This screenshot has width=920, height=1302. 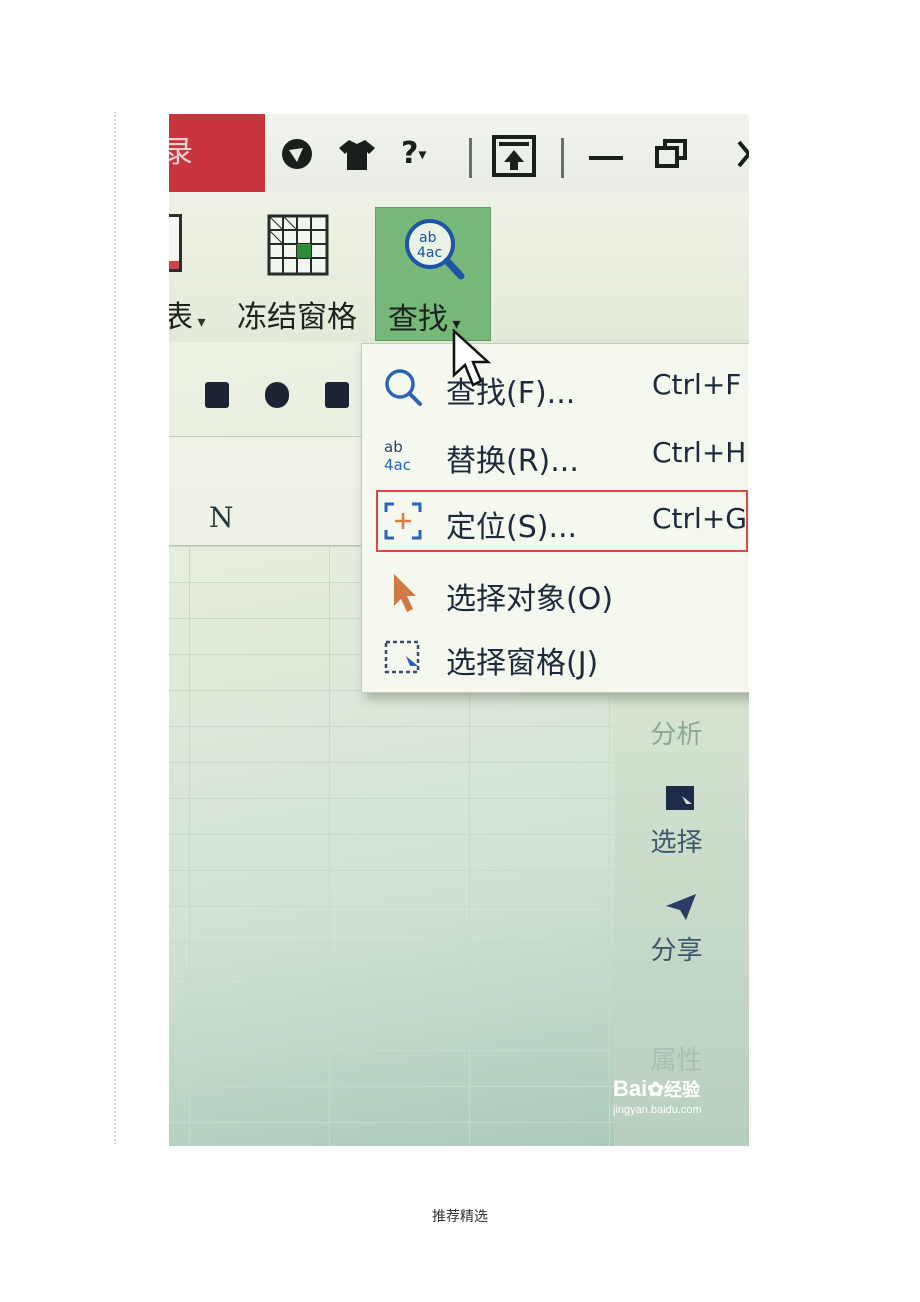 I want to click on menu-item-selection-pane: 选择窗格(J), so click(x=555, y=657).